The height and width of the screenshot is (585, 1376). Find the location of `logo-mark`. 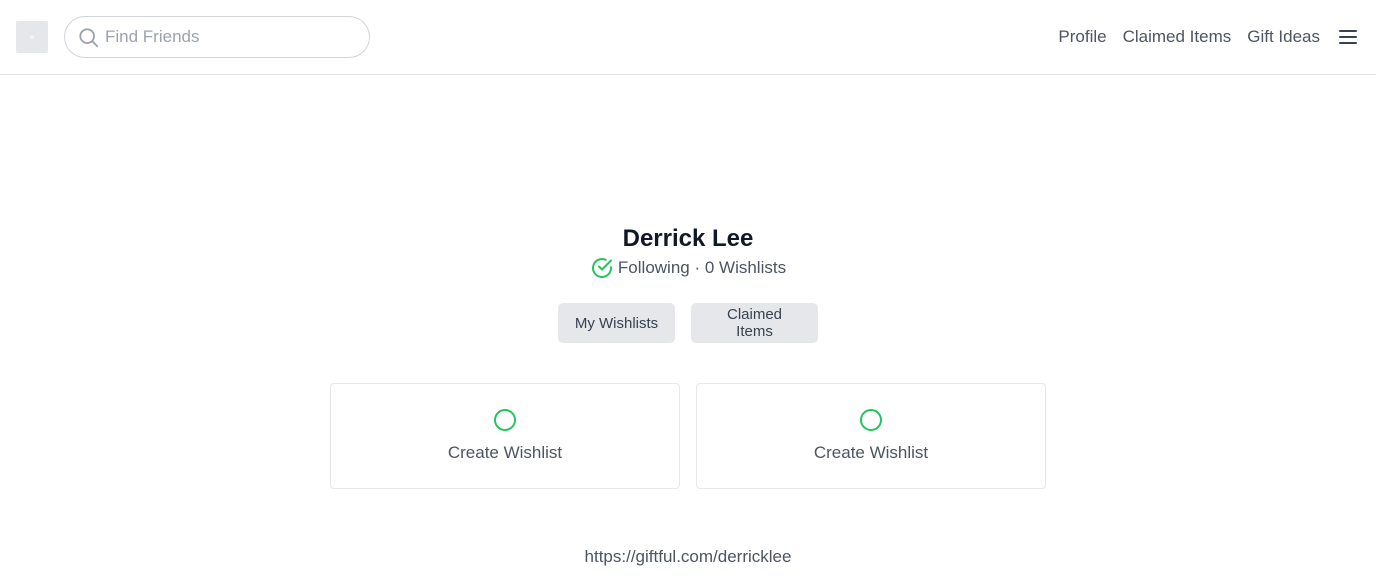

logo-mark is located at coordinates (32, 37).